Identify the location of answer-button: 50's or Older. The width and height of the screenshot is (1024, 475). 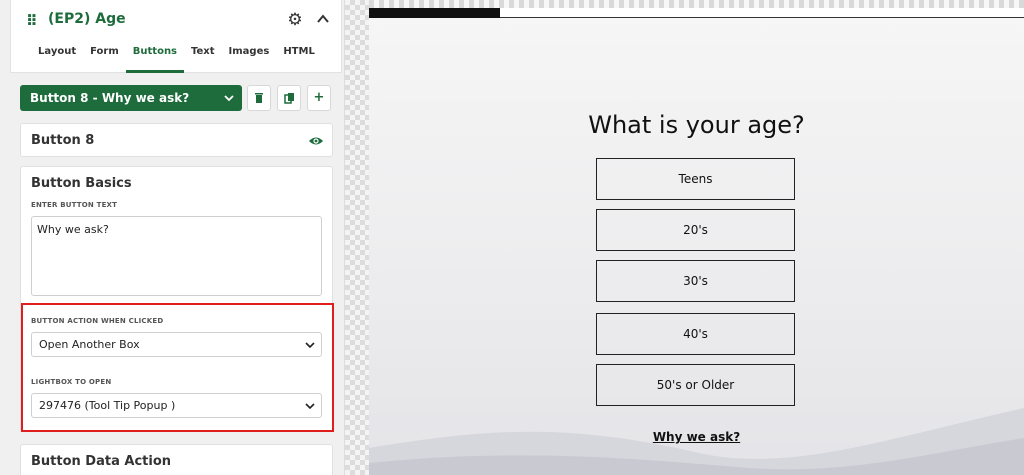
(695, 385).